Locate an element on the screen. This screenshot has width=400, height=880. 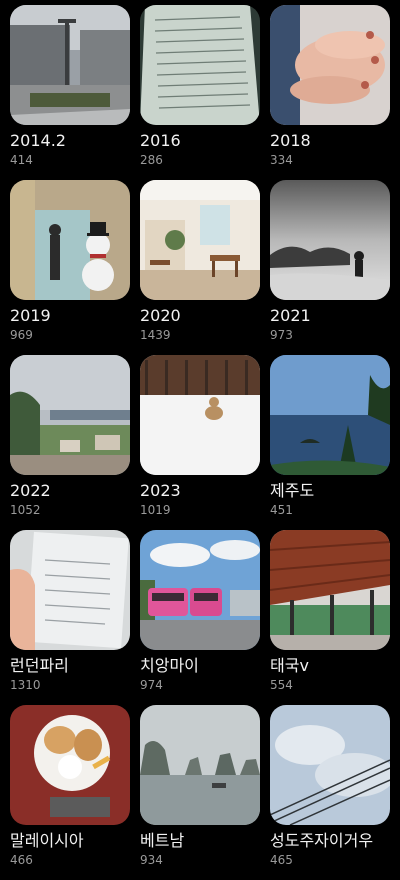
album-count: 934 is located at coordinates (151, 860).